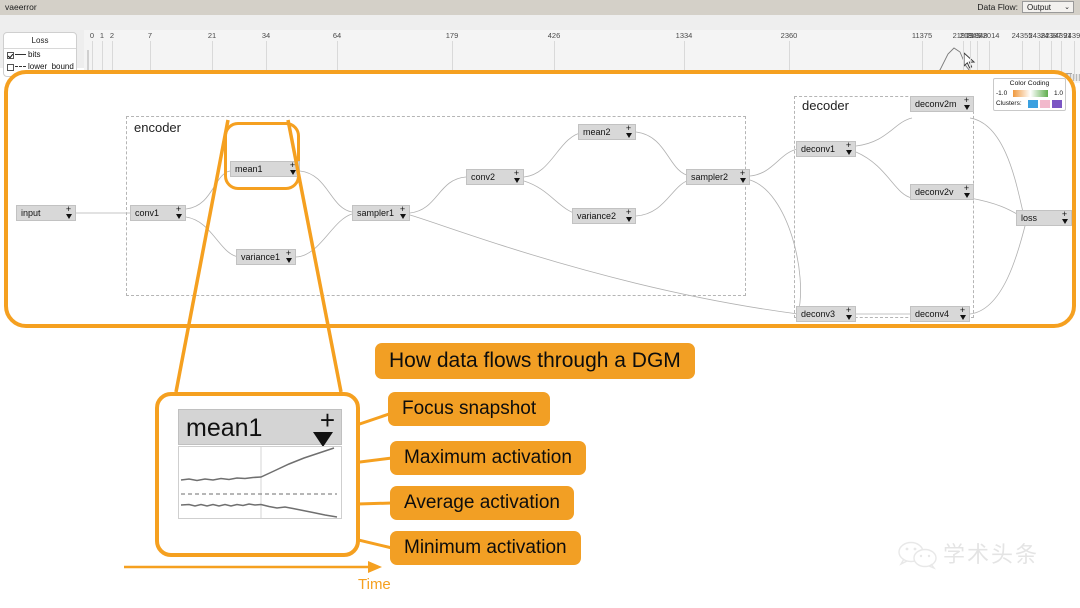  I want to click on graph-node-deconv3: deconv3 +, so click(826, 314).